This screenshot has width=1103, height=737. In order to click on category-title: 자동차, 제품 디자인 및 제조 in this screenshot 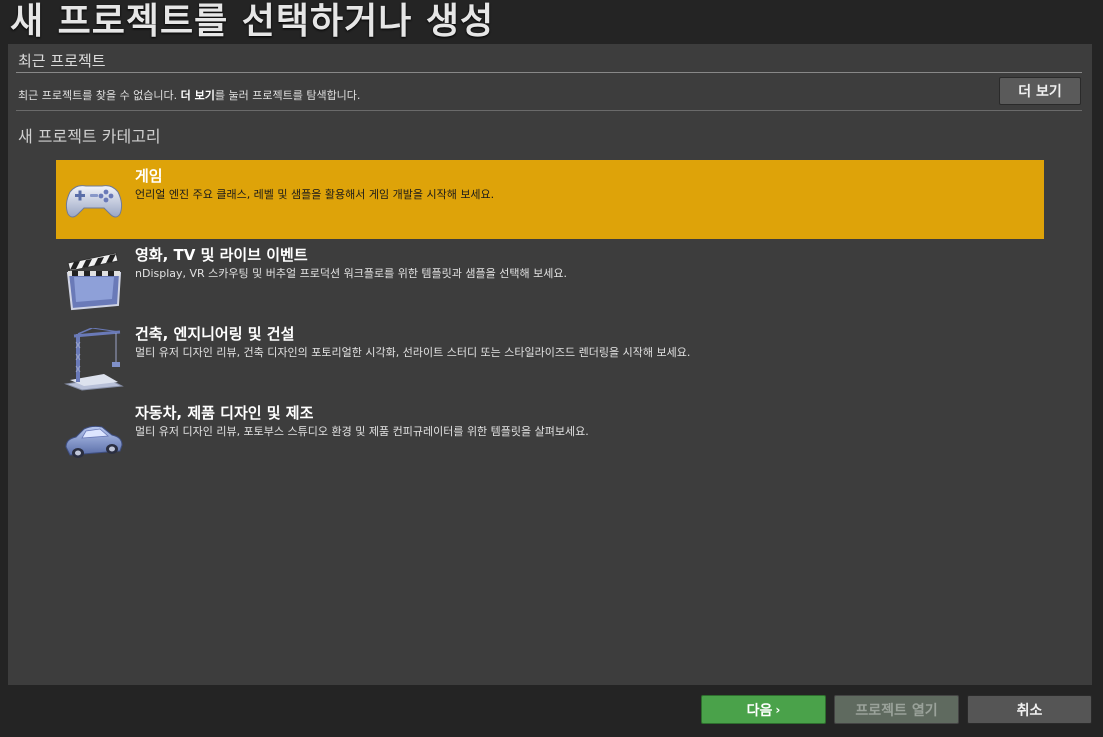, I will do `click(224, 413)`.